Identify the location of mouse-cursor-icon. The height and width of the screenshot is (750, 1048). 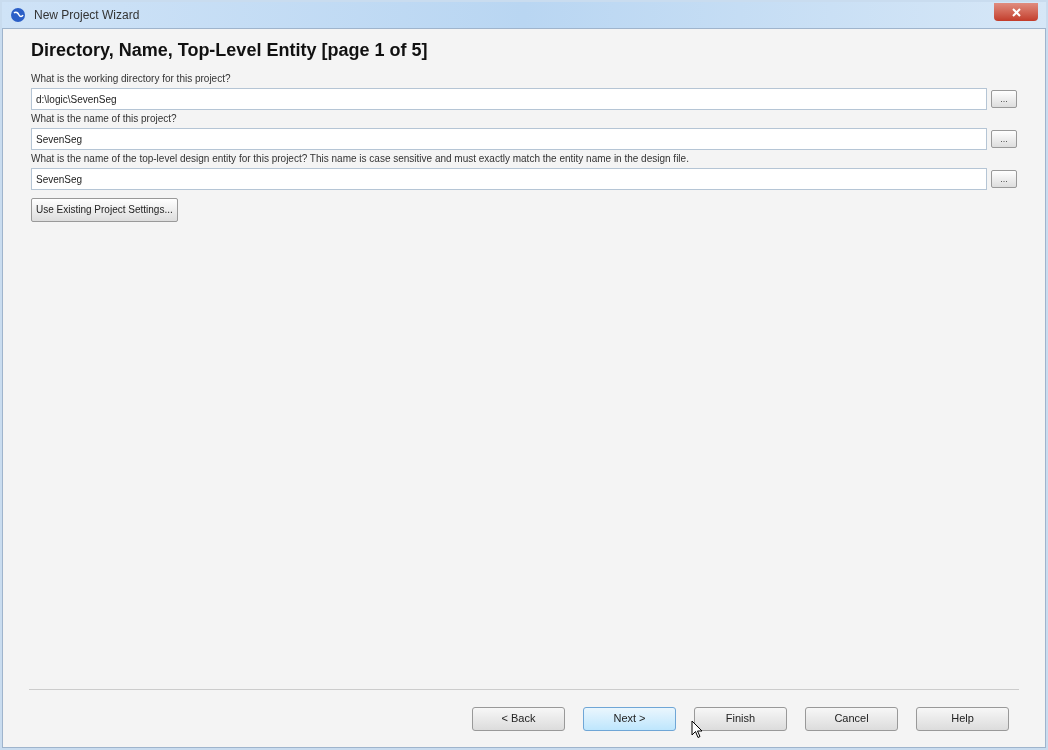
(697, 729).